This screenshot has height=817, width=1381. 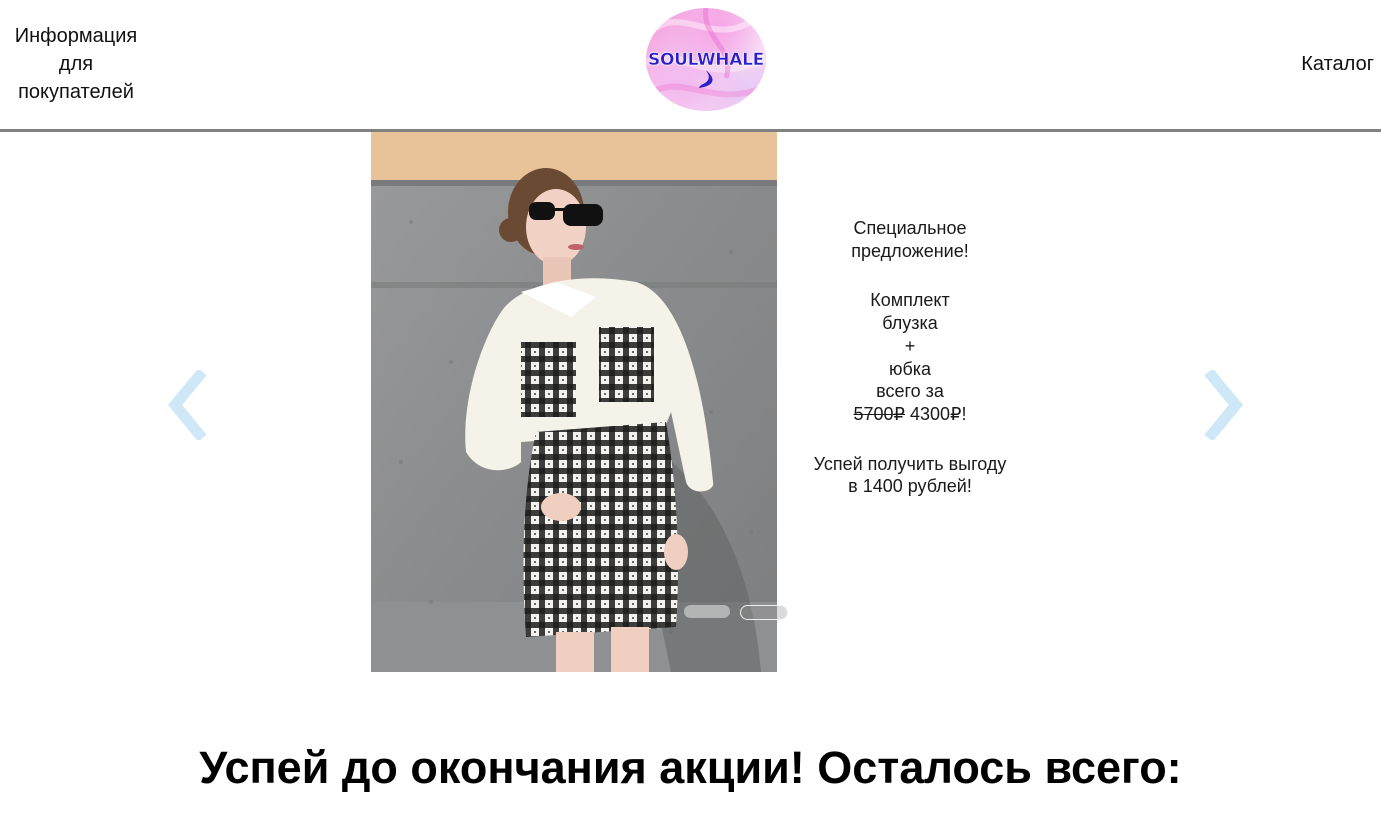 What do you see at coordinates (879, 413) in the screenshot?
I see `old-price: 5700₽` at bounding box center [879, 413].